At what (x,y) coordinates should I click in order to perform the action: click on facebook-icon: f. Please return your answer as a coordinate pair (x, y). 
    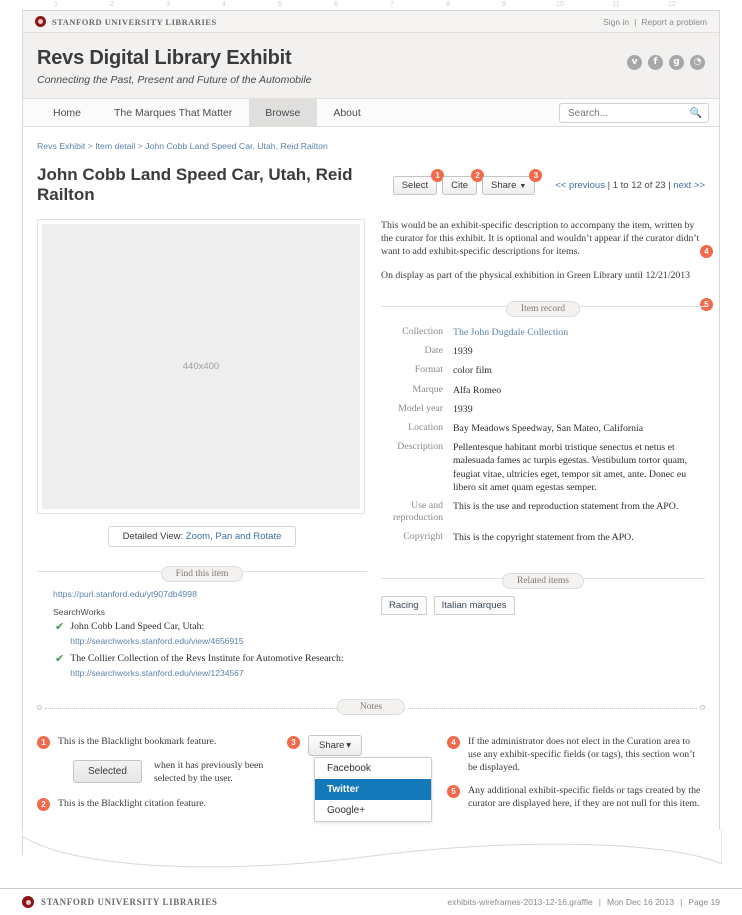
    Looking at the image, I should click on (655, 62).